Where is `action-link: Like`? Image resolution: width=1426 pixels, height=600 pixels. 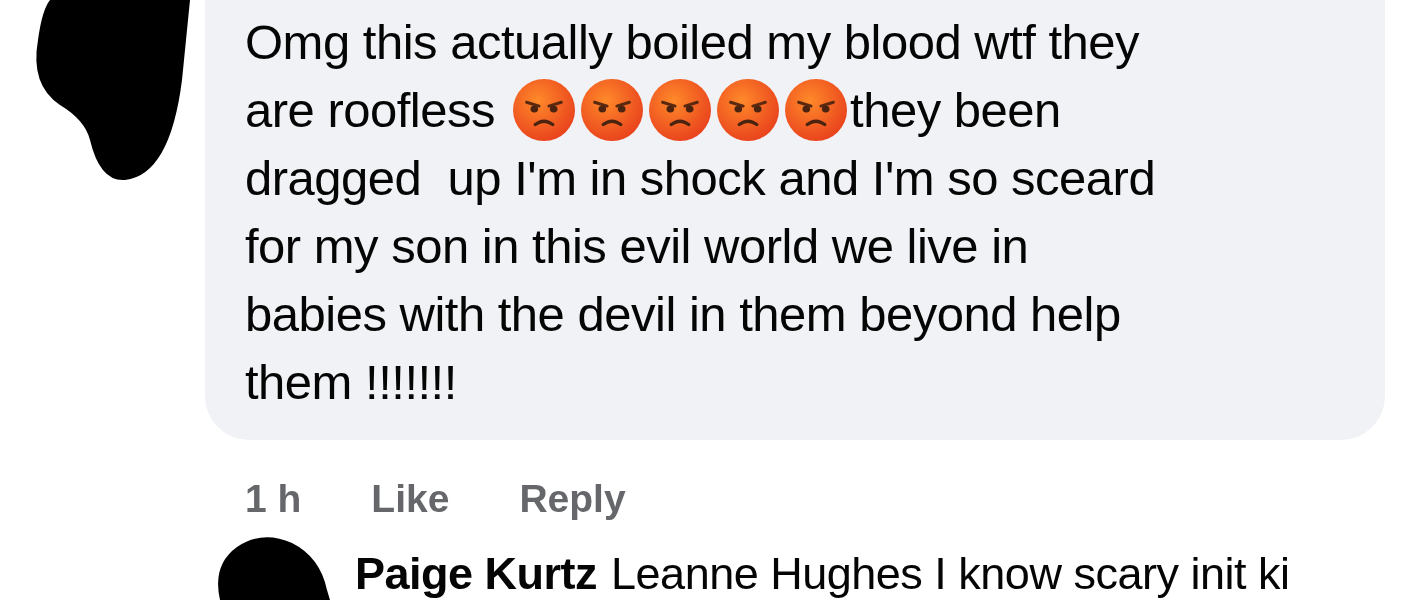 action-link: Like is located at coordinates (410, 499).